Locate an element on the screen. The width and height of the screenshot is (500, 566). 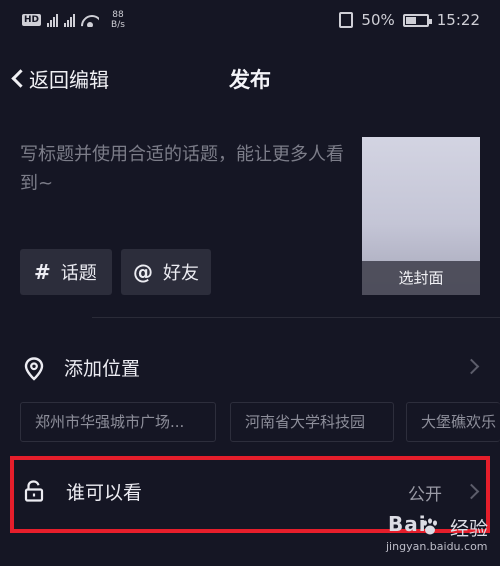
net-speed-value: 88 is located at coordinates (118, 15).